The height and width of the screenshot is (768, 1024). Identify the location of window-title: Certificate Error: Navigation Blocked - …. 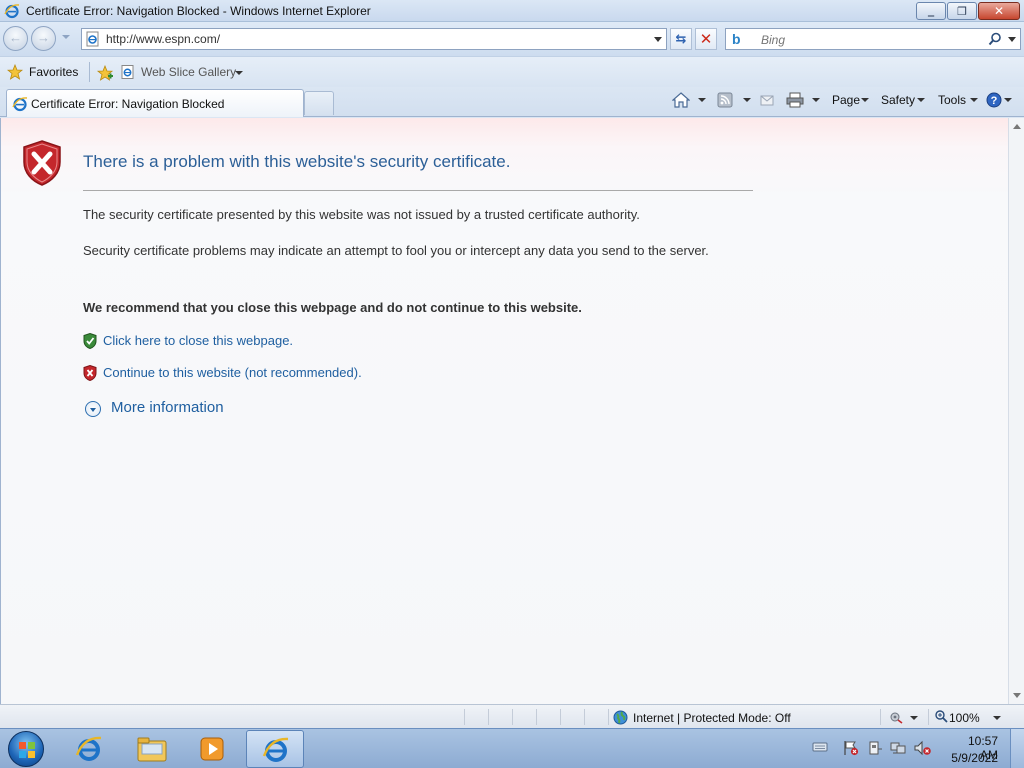
(198, 11).